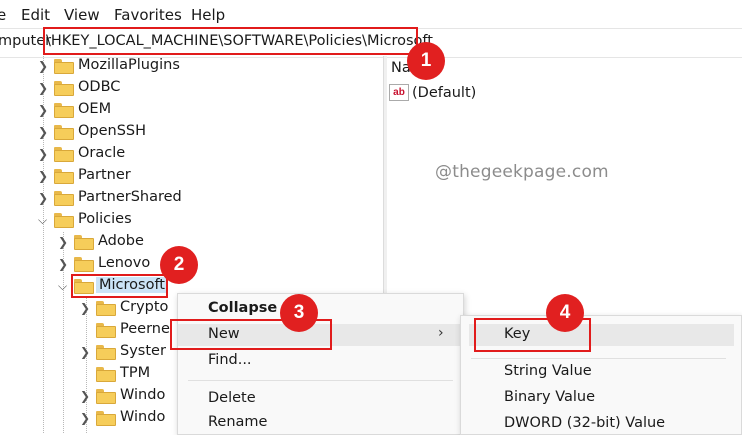 The height and width of the screenshot is (435, 742). Describe the element at coordinates (3, 15) in the screenshot. I see `menu-file: e` at that location.